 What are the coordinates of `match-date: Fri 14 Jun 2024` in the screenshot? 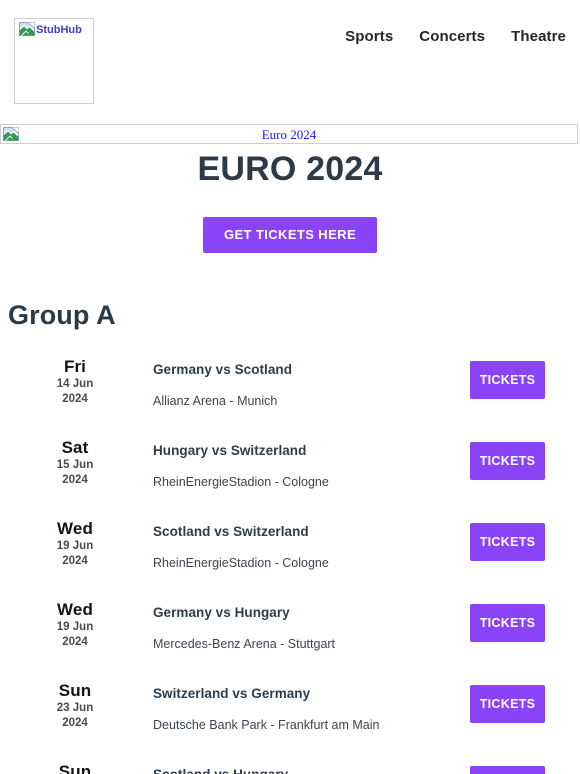 It's located at (75, 381).